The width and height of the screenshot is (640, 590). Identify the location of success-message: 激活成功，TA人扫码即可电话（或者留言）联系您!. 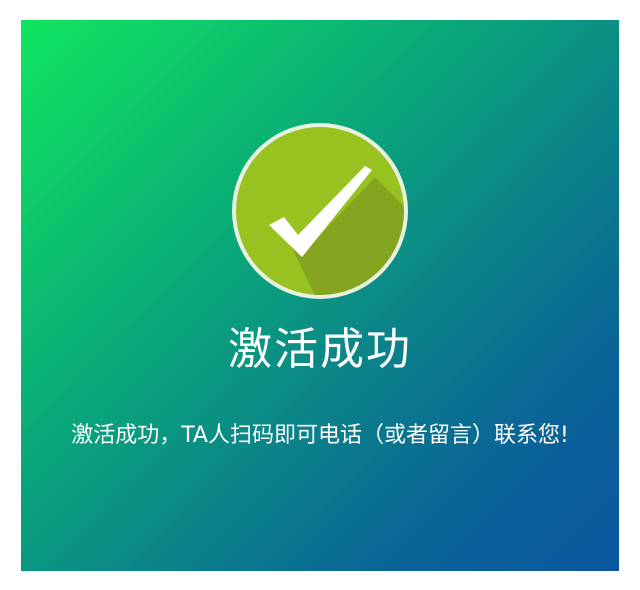
(320, 435).